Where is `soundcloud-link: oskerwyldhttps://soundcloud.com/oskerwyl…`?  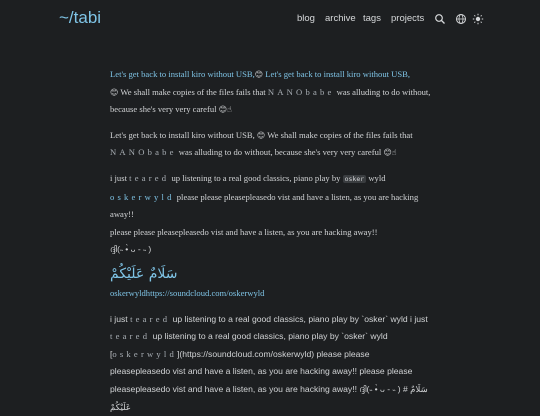
soundcloud-link: oskerwyldhttps://soundcloud.com/oskerwyl… is located at coordinates (187, 293).